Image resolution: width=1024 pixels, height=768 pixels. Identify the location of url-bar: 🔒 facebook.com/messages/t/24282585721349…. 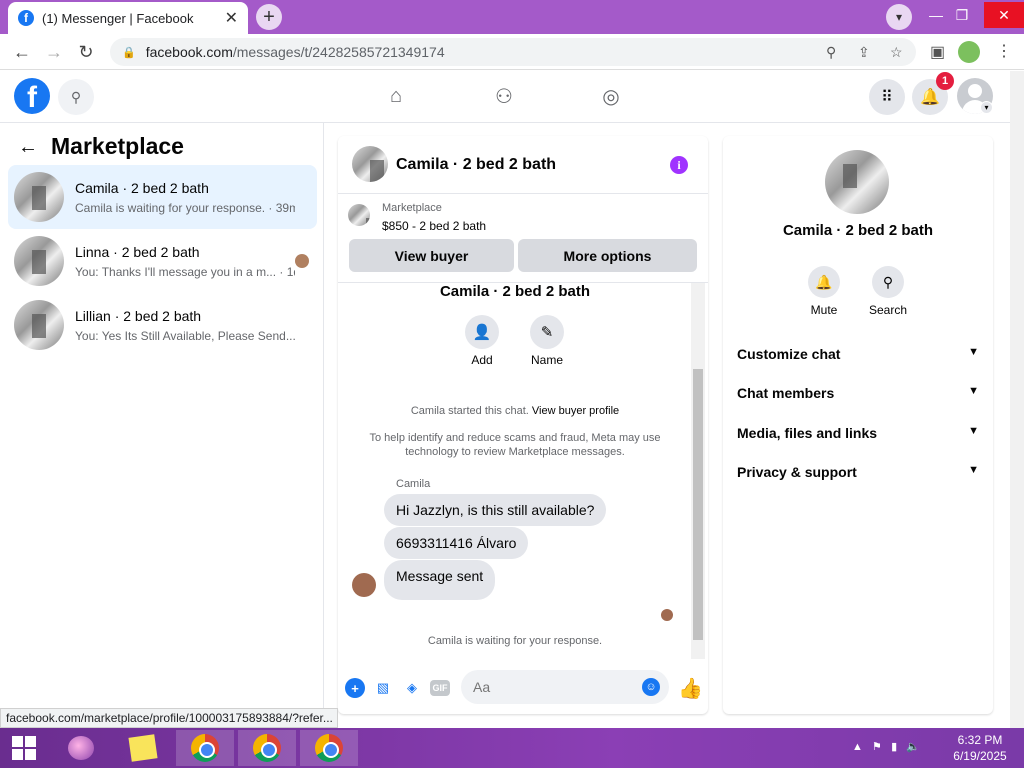
(513, 52).